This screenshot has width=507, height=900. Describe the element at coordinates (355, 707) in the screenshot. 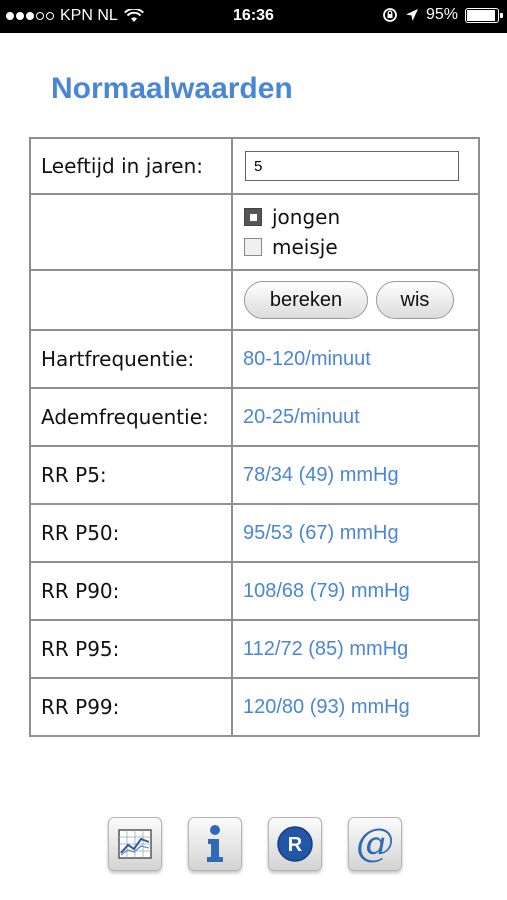

I see `result-value: 120/80 (93) mmHg` at that location.